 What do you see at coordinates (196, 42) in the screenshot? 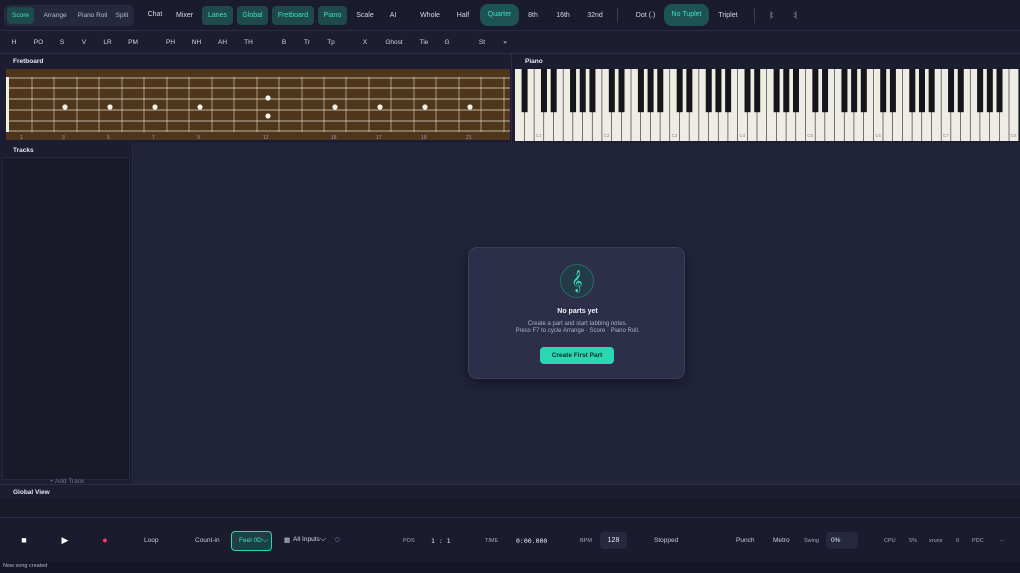
I see `tech-natural-harmonic: NH` at bounding box center [196, 42].